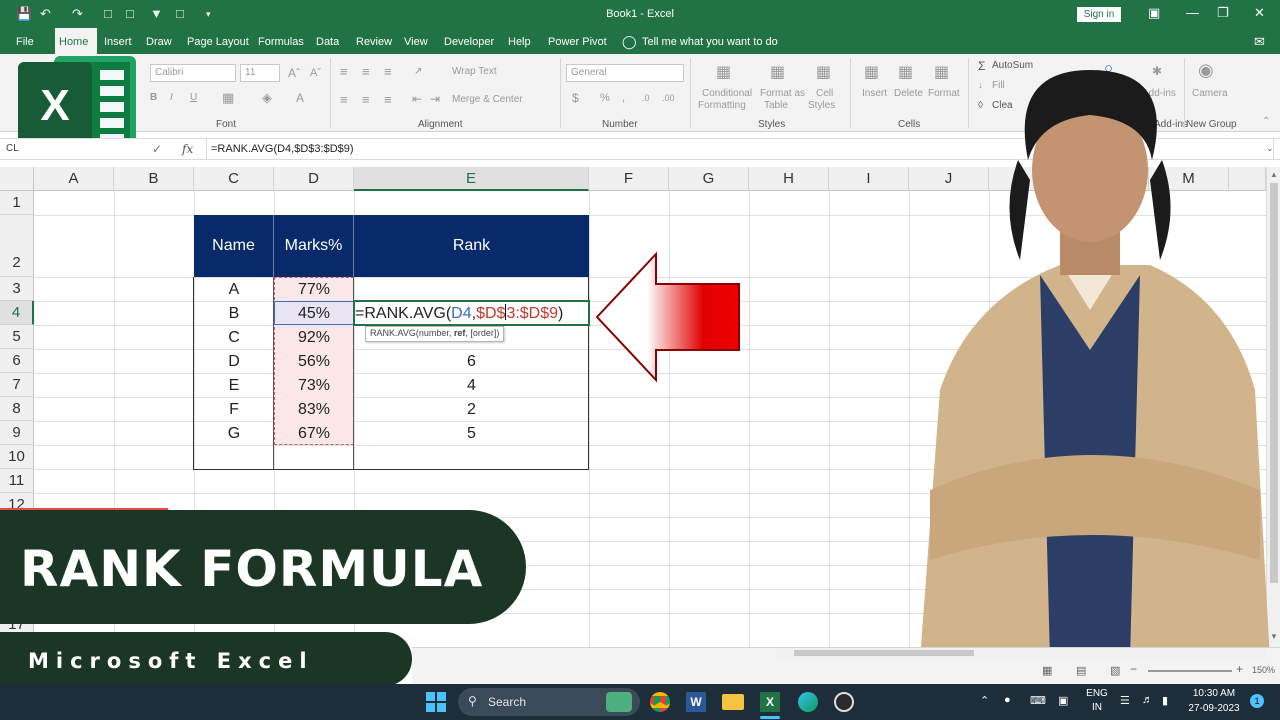  I want to click on row-header-7: 7, so click(17, 385).